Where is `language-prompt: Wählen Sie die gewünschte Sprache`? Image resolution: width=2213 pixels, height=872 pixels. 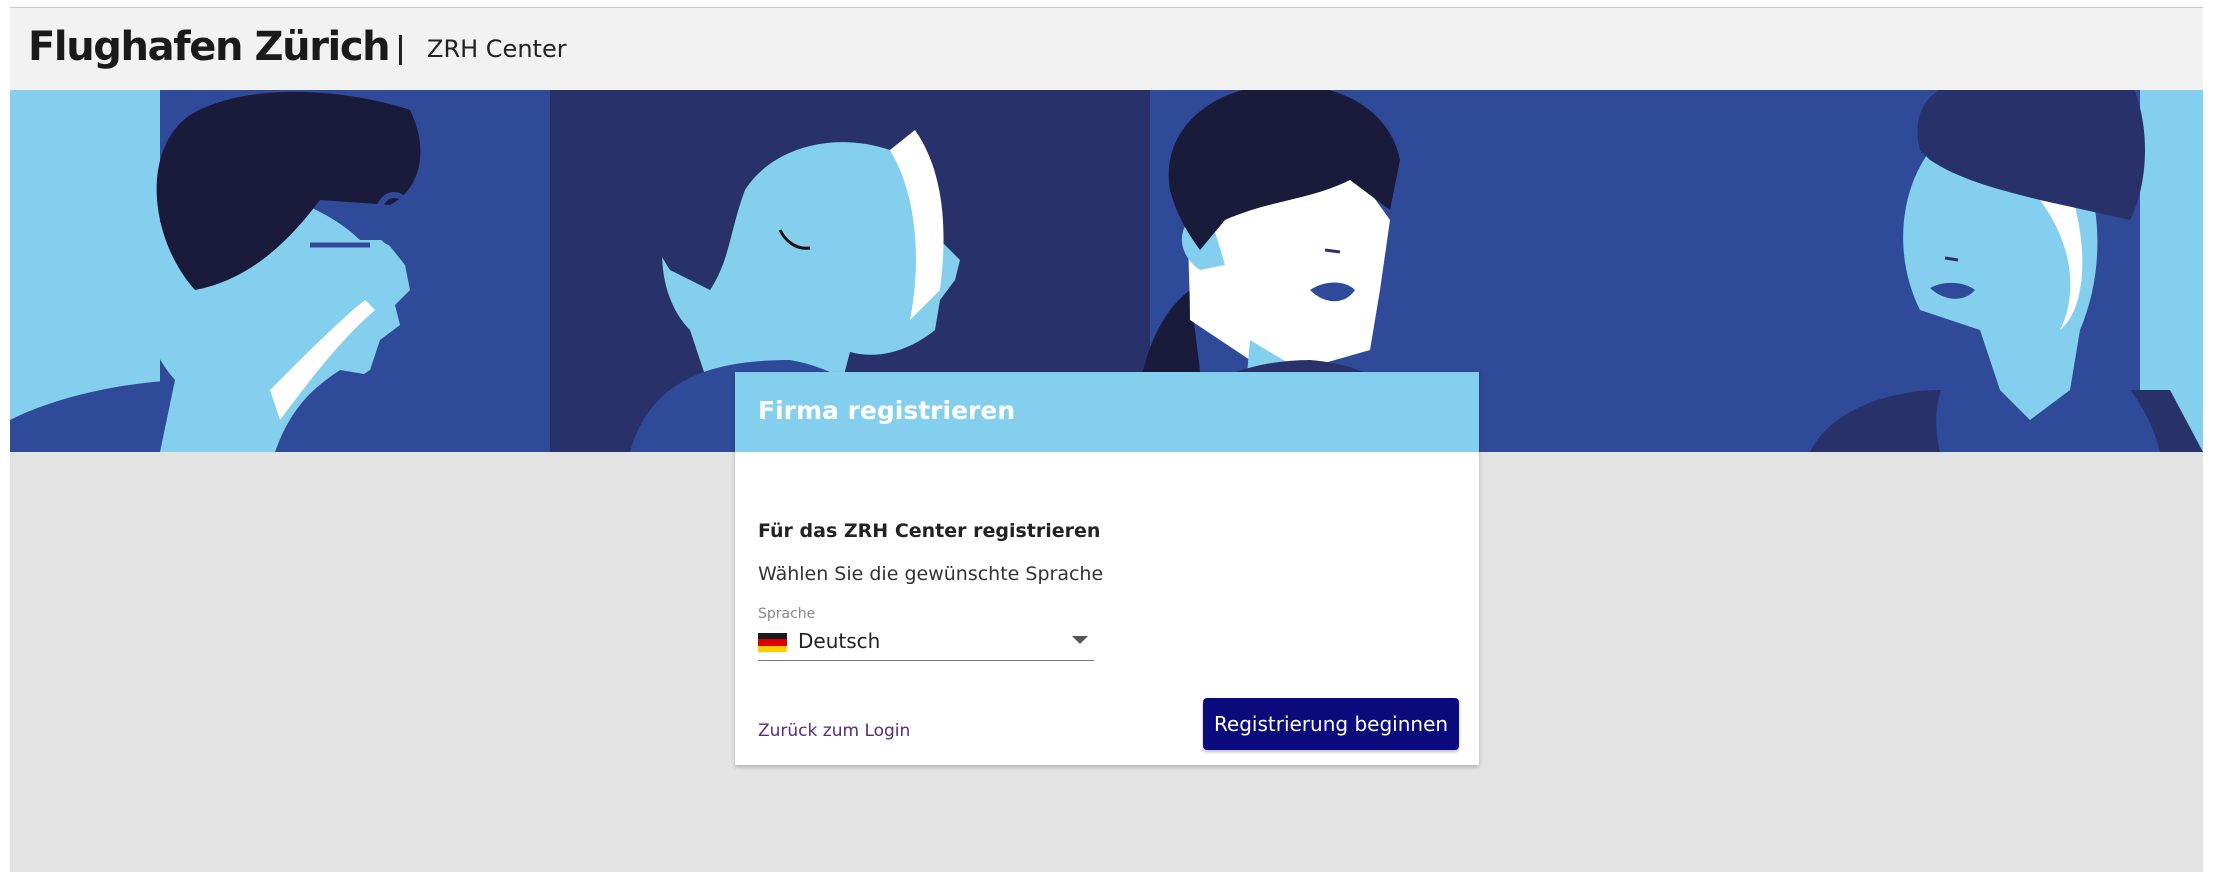
language-prompt: Wählen Sie die gewünschte Sprache is located at coordinates (931, 574).